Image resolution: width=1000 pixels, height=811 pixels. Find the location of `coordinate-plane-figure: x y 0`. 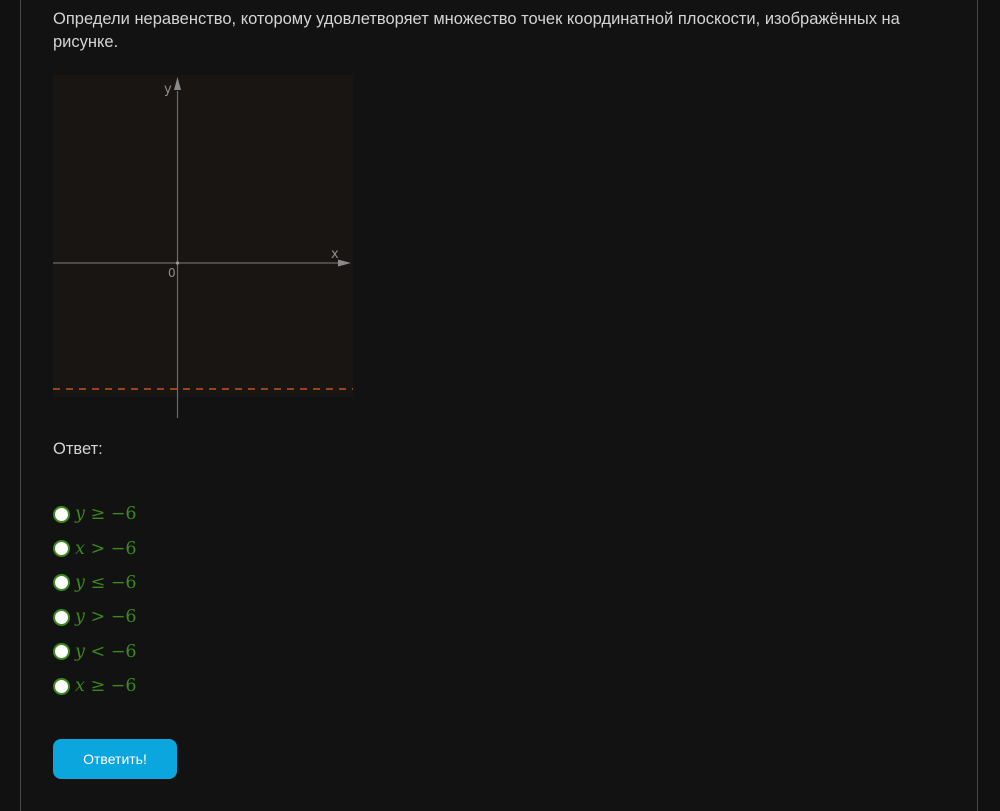

coordinate-plane-figure: x y 0 is located at coordinates (203, 246).